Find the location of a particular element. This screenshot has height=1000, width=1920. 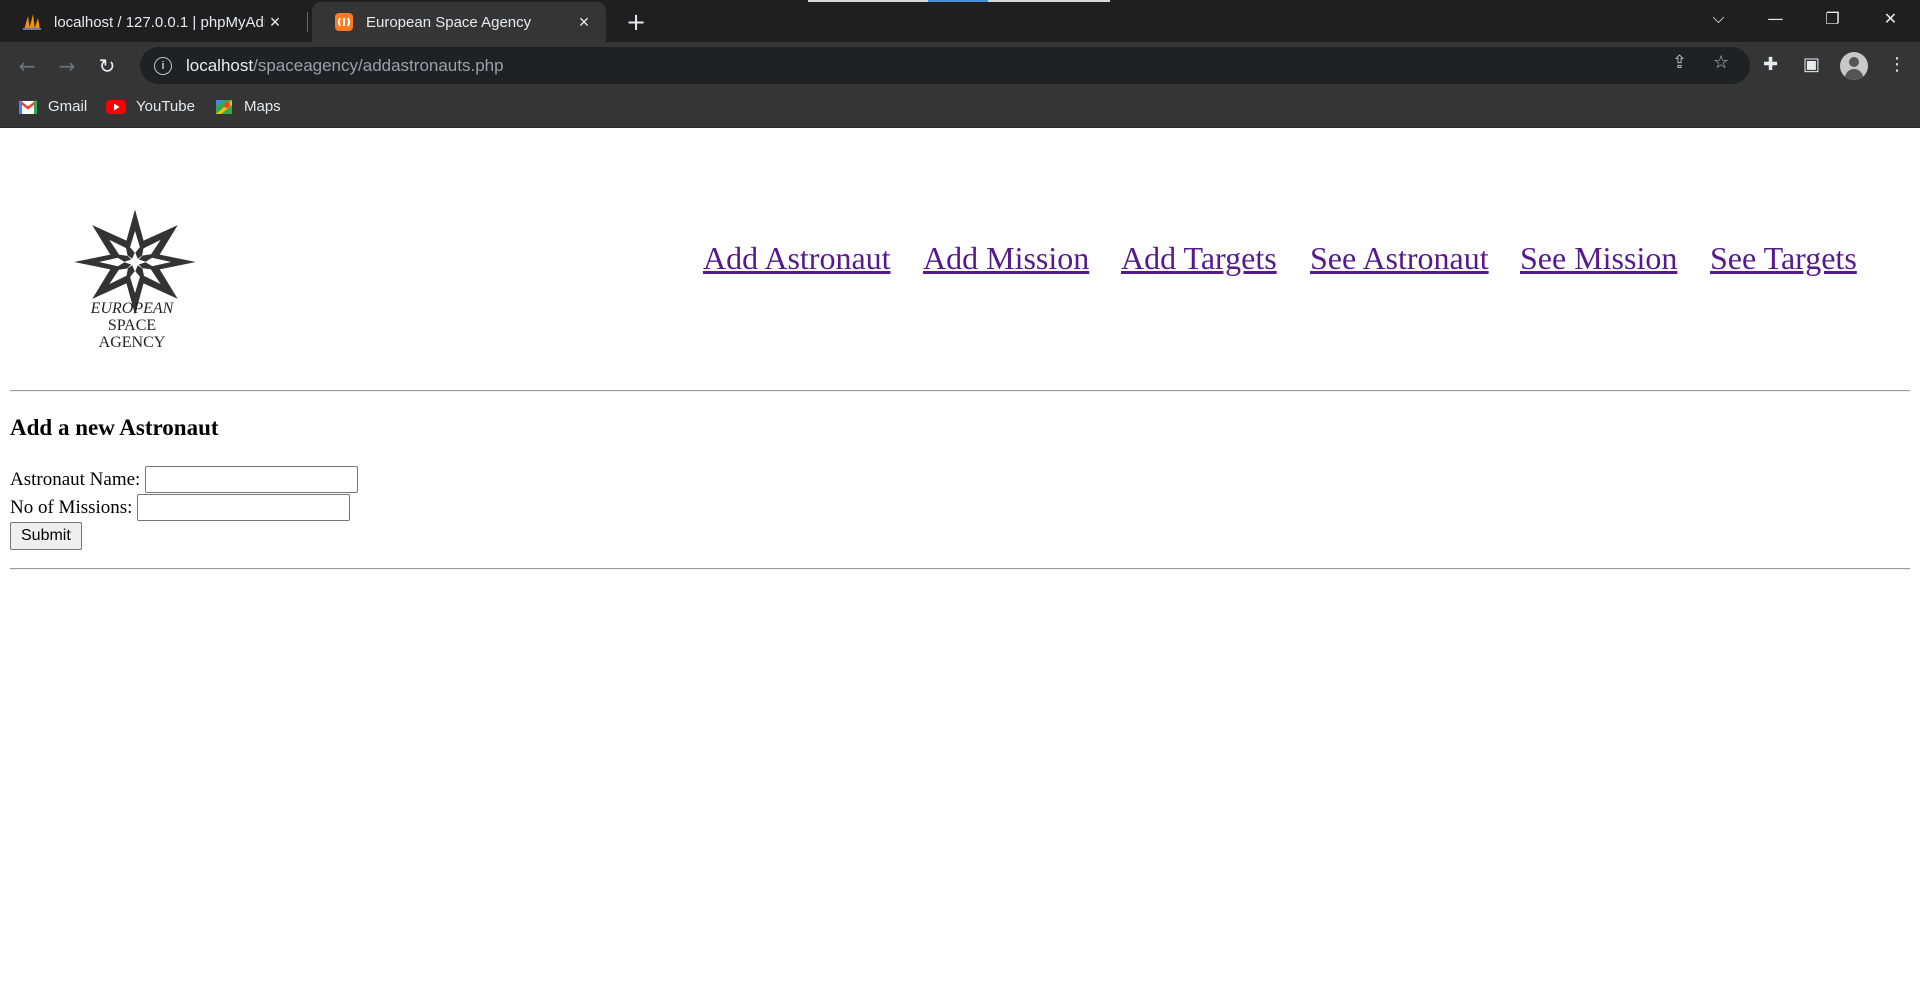

tab-separator is located at coordinates (307, 22).